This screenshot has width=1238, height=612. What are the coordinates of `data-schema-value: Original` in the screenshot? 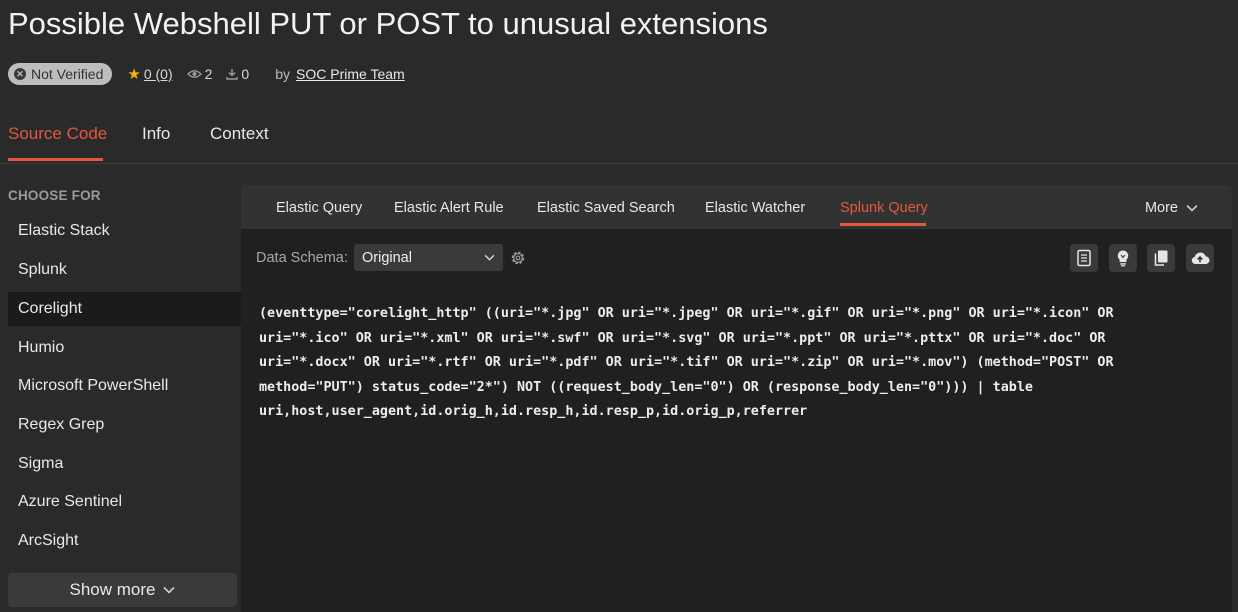 It's located at (387, 257).